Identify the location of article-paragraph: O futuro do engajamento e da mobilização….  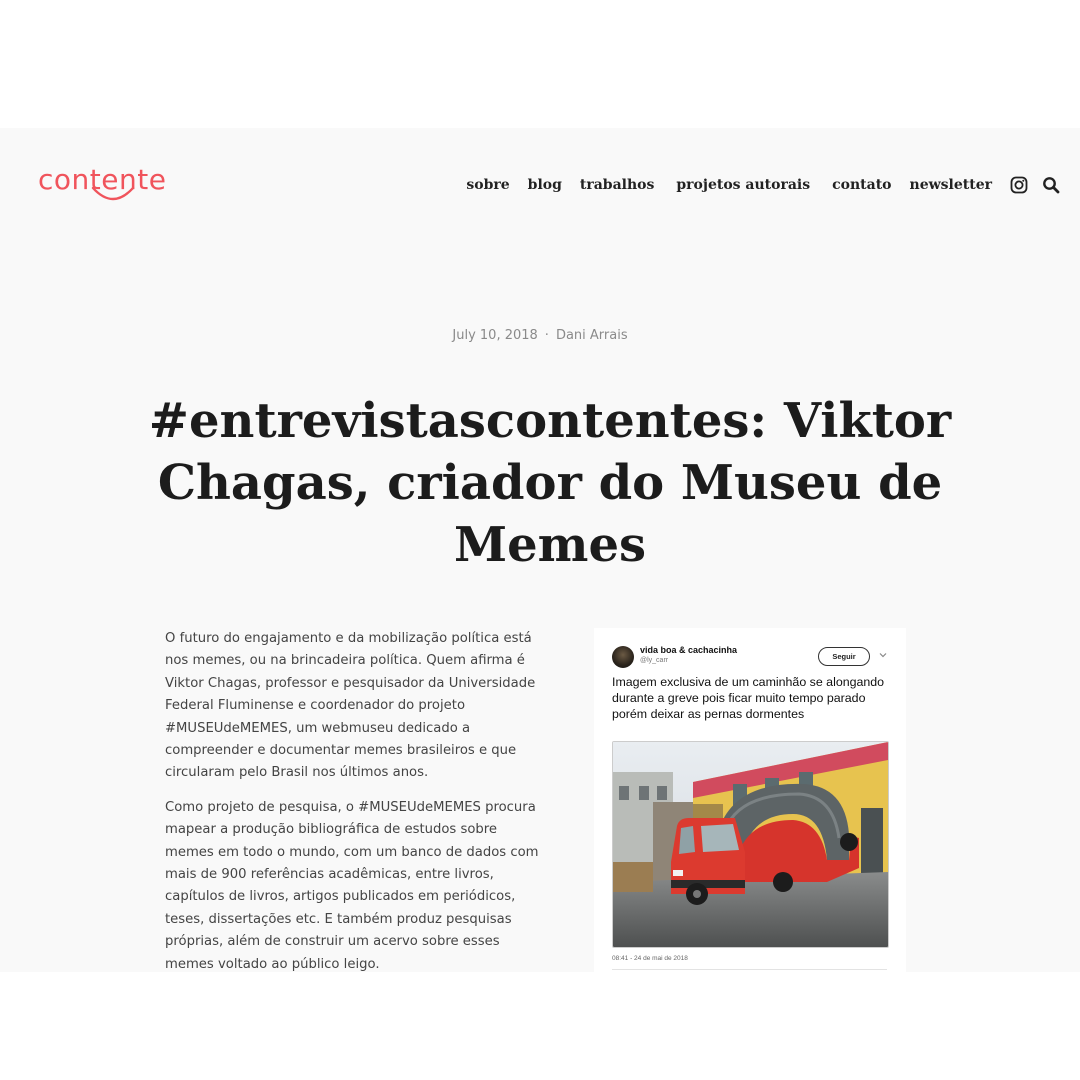
(350, 706).